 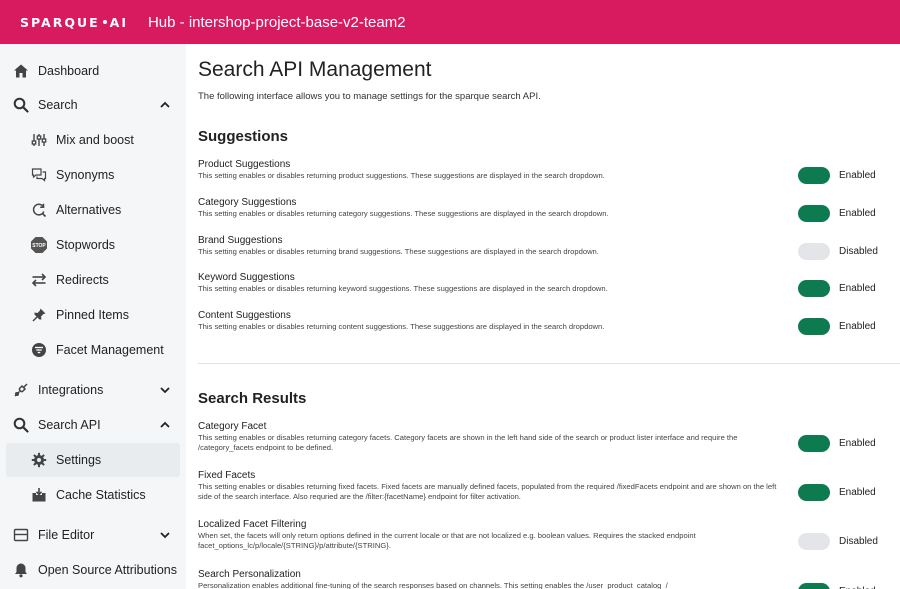 I want to click on sidebar-item-label: Search API, so click(x=69, y=425).